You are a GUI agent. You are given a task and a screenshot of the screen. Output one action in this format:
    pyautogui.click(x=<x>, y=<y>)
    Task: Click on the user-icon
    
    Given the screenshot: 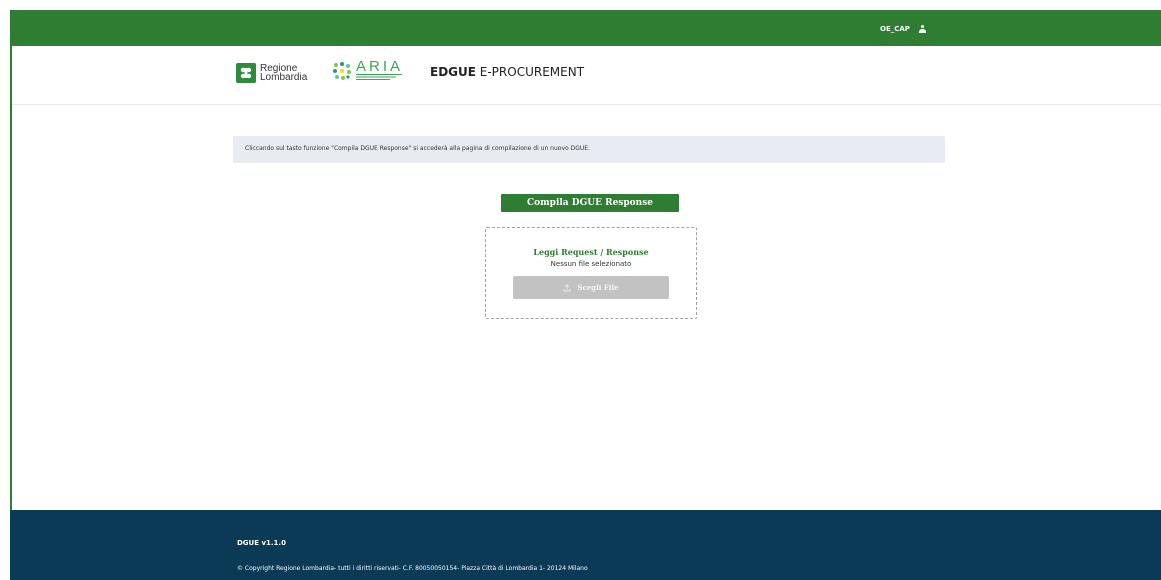 What is the action you would take?
    pyautogui.click(x=922, y=29)
    